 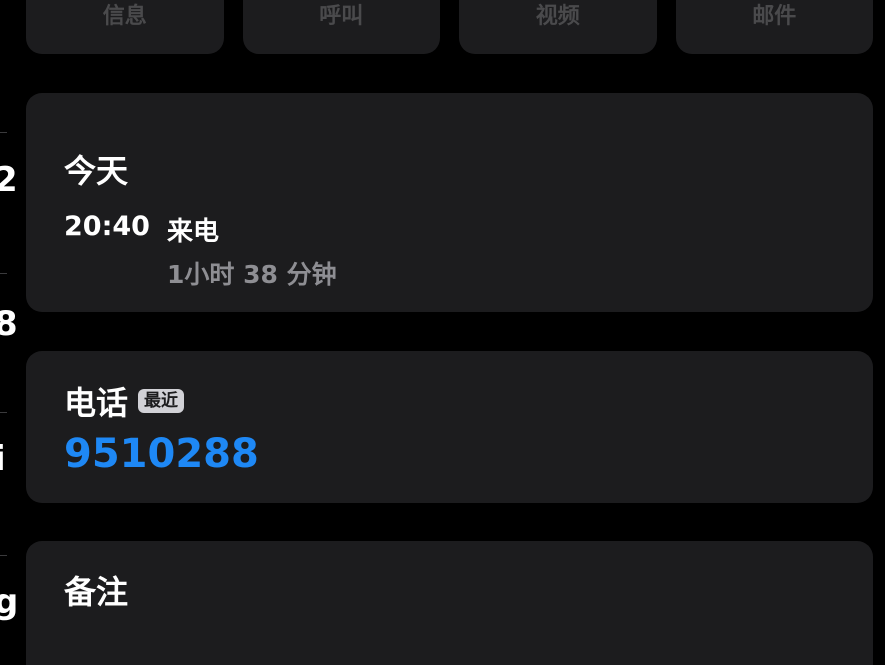 What do you see at coordinates (557, 16) in the screenshot?
I see `video-button-label: 视频` at bounding box center [557, 16].